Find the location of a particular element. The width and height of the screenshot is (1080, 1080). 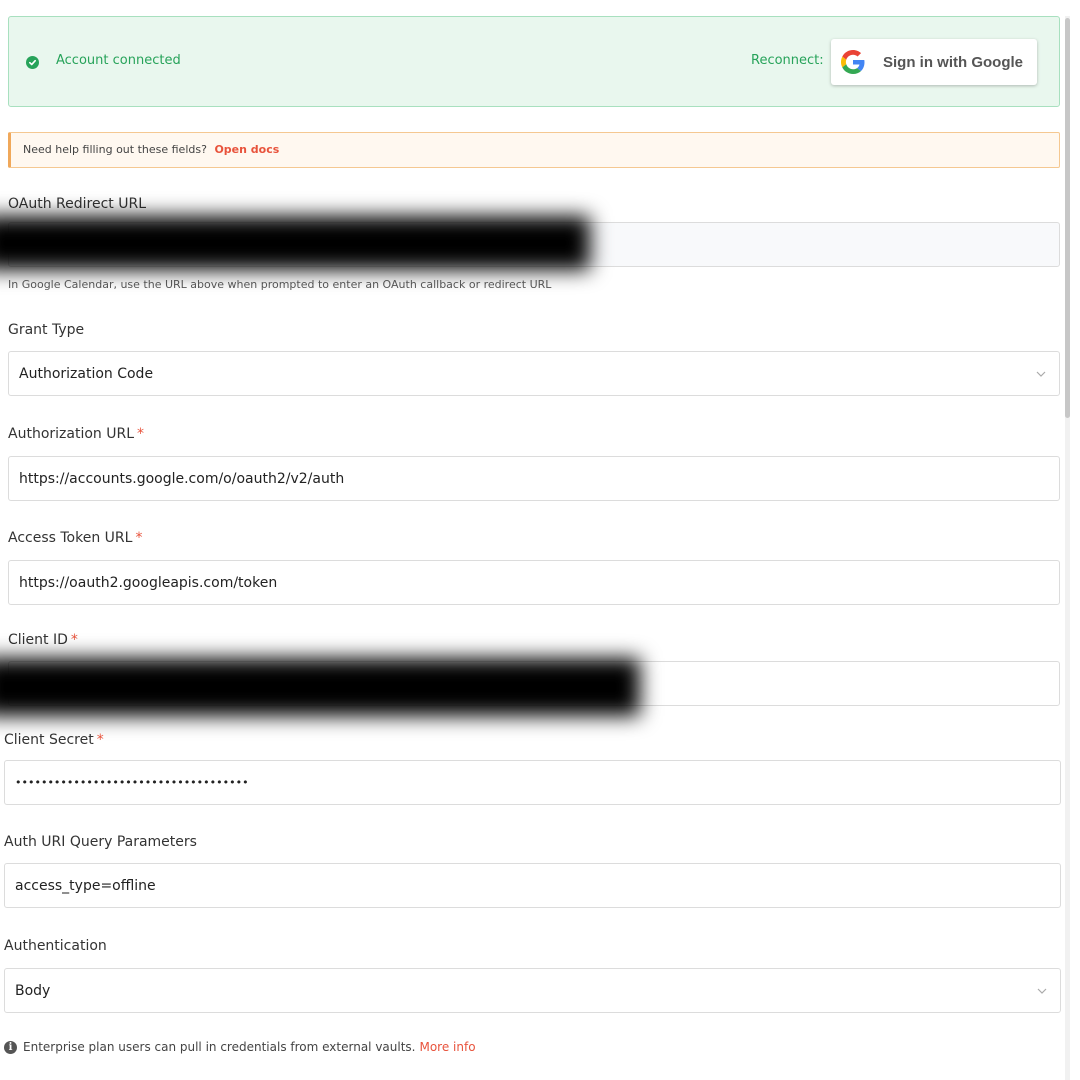

grant-type-label: Grant Type is located at coordinates (46, 330).